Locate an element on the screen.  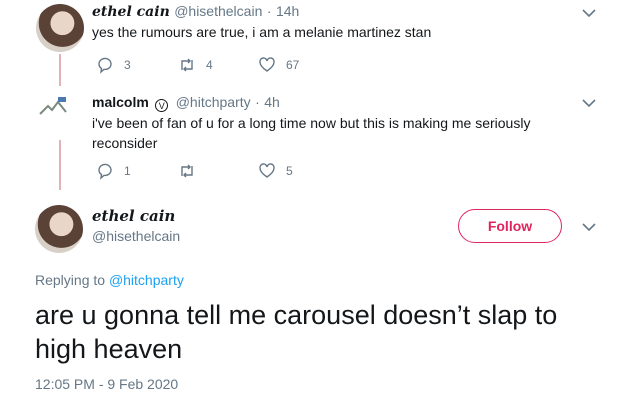
display-name: malcolm is located at coordinates (120, 102).